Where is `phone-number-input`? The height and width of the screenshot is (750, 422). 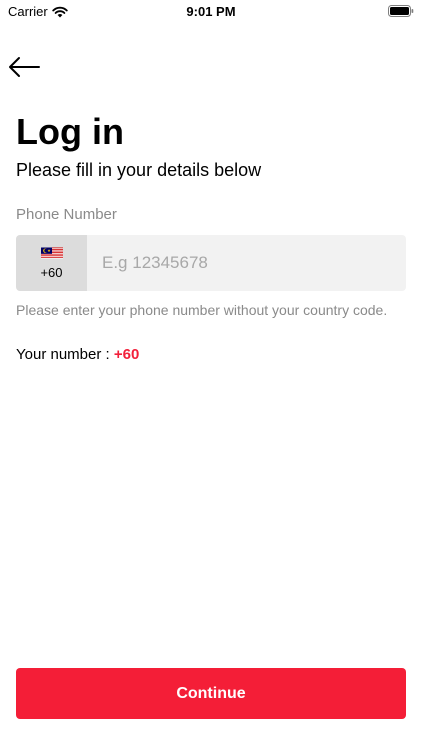 phone-number-input is located at coordinates (246, 263).